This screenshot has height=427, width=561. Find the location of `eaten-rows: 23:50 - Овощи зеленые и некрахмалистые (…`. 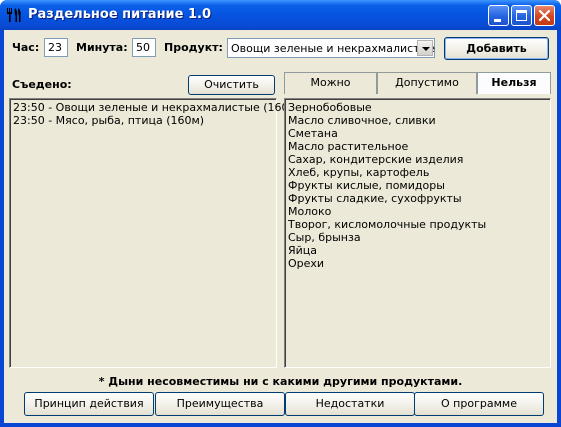

eaten-rows: 23:50 - Овощи зеленые и некрахмалистые (… is located at coordinates (157, 114).